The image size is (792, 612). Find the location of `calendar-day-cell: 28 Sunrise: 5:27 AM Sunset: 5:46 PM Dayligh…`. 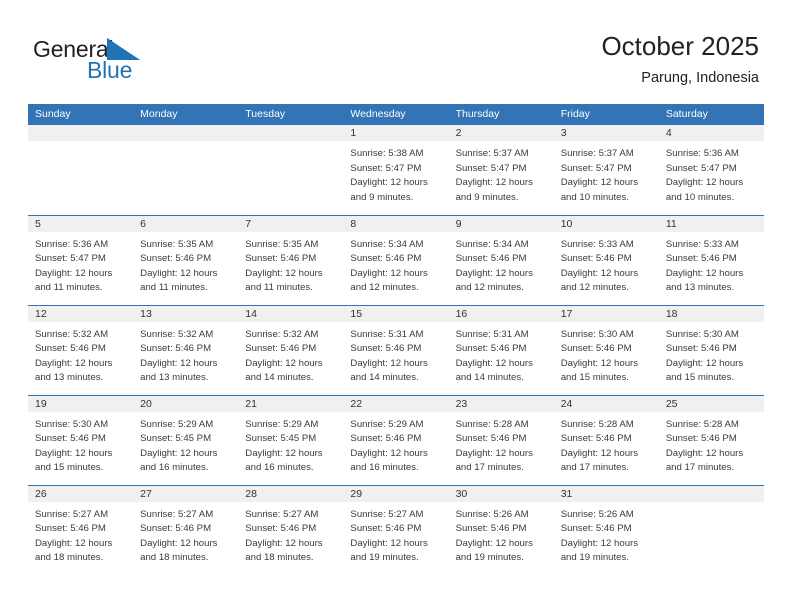

calendar-day-cell: 28 Sunrise: 5:27 AM Sunset: 5:46 PM Dayligh… is located at coordinates (291, 529).